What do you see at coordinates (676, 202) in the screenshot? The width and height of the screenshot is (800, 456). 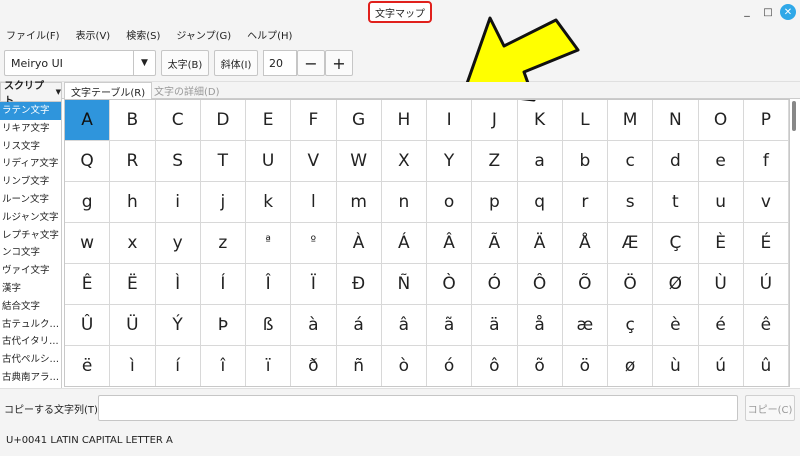 I see `character-cell: t` at bounding box center [676, 202].